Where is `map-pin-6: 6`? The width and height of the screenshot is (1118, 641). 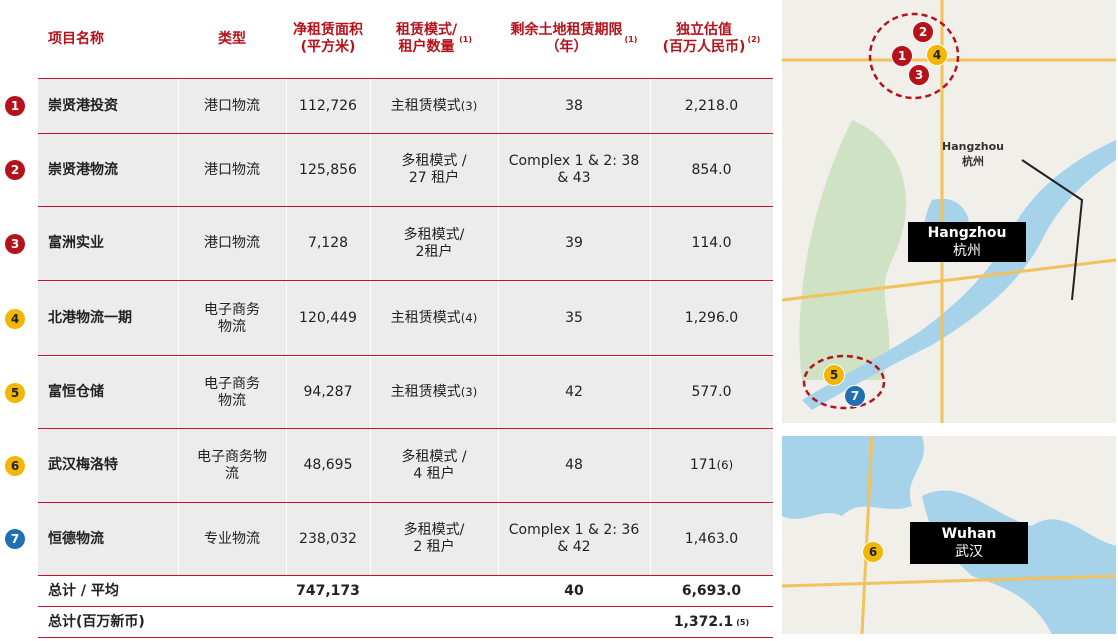
map-pin-6: 6 is located at coordinates (873, 552).